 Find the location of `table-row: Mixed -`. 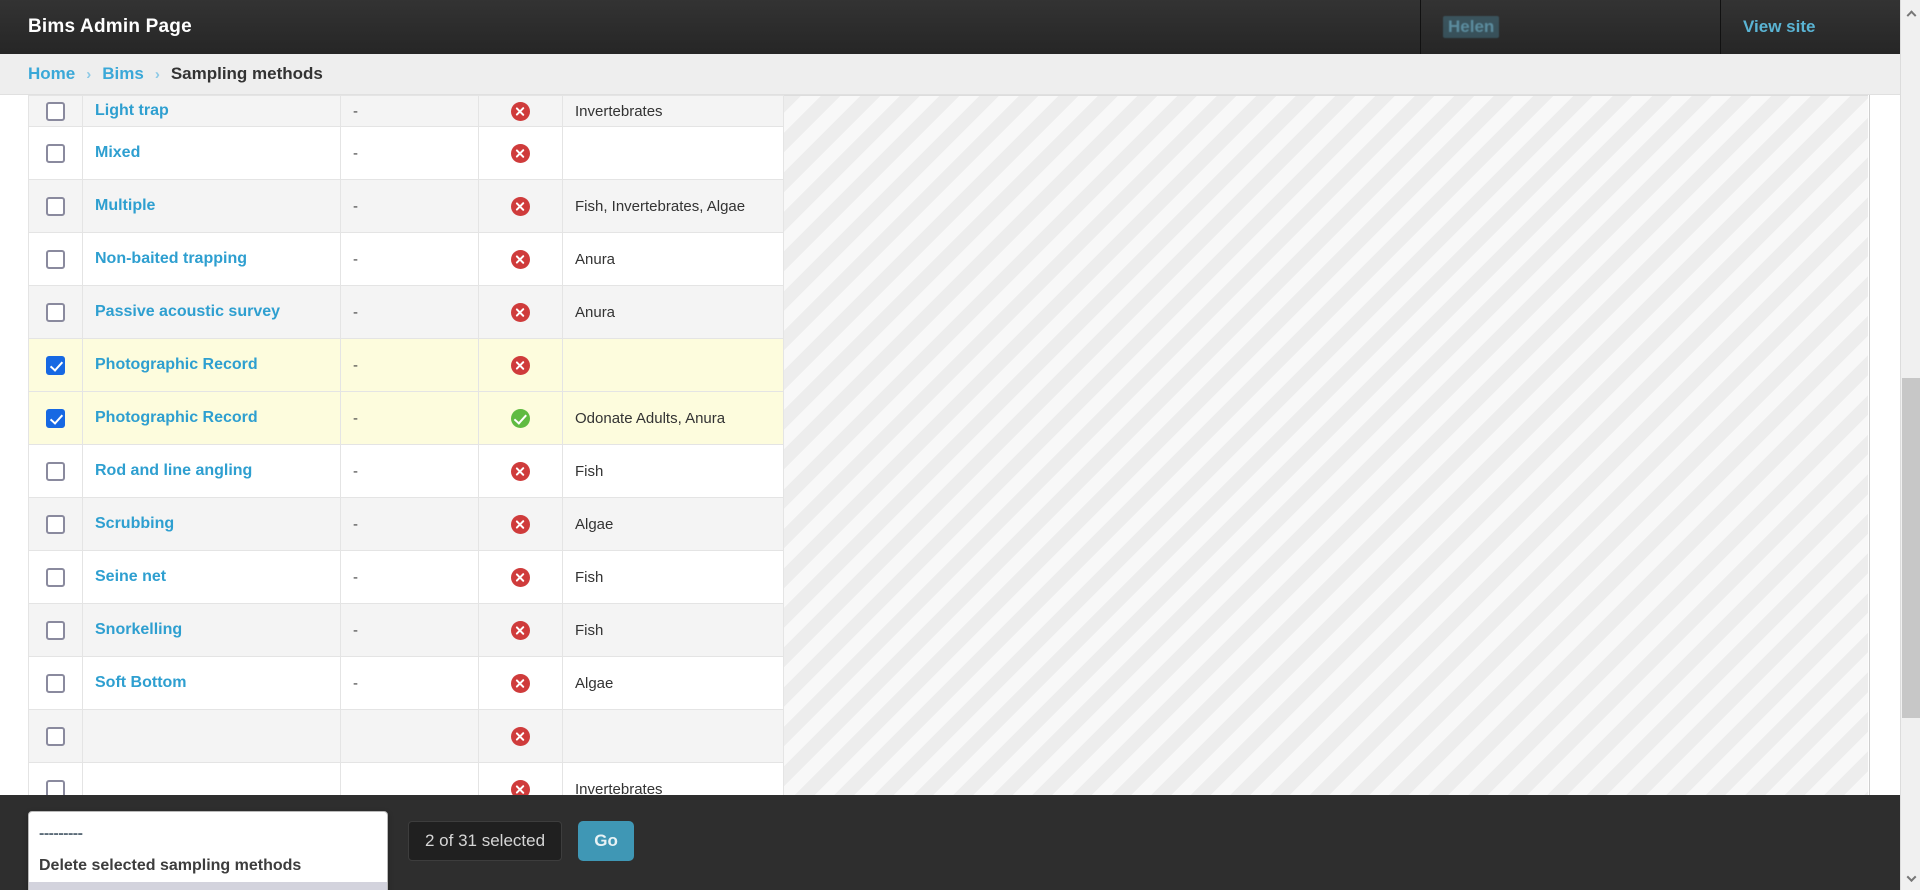

table-row: Mixed - is located at coordinates (406, 153).